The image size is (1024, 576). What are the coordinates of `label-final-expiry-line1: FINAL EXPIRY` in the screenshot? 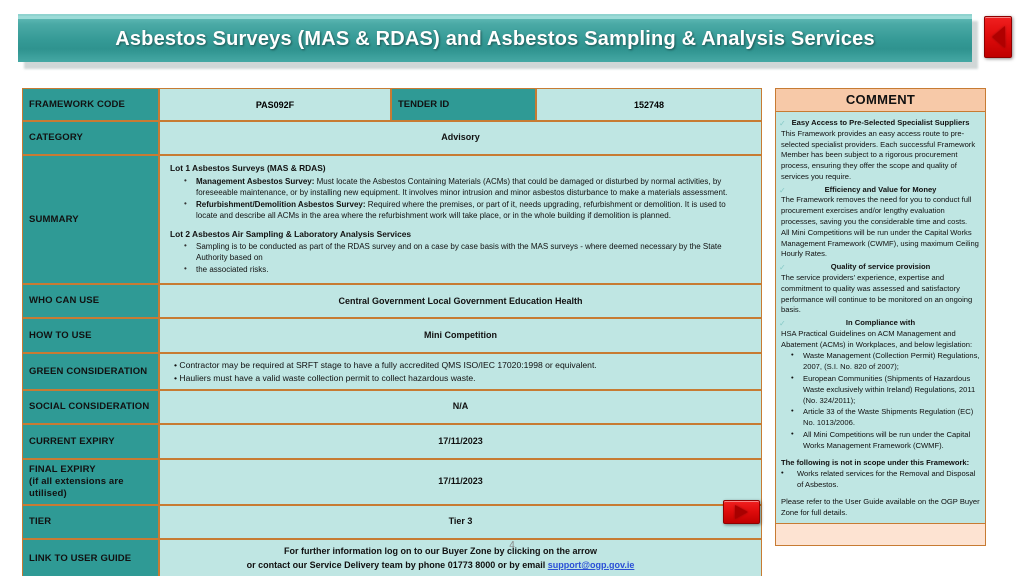 It's located at (62, 470).